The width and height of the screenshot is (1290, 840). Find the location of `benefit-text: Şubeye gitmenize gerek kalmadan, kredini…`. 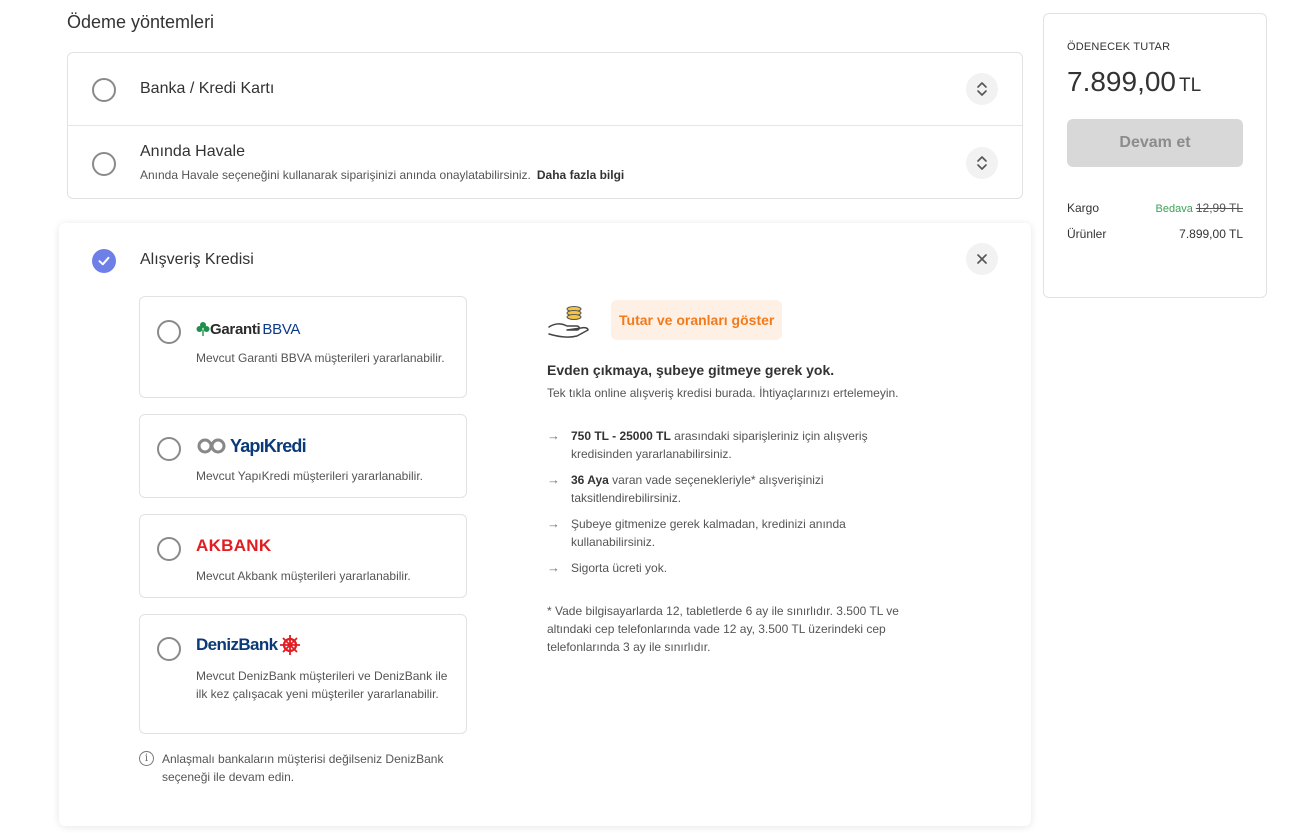

benefit-text: Şubeye gitmenize gerek kalmadan, kredini… is located at coordinates (708, 533).